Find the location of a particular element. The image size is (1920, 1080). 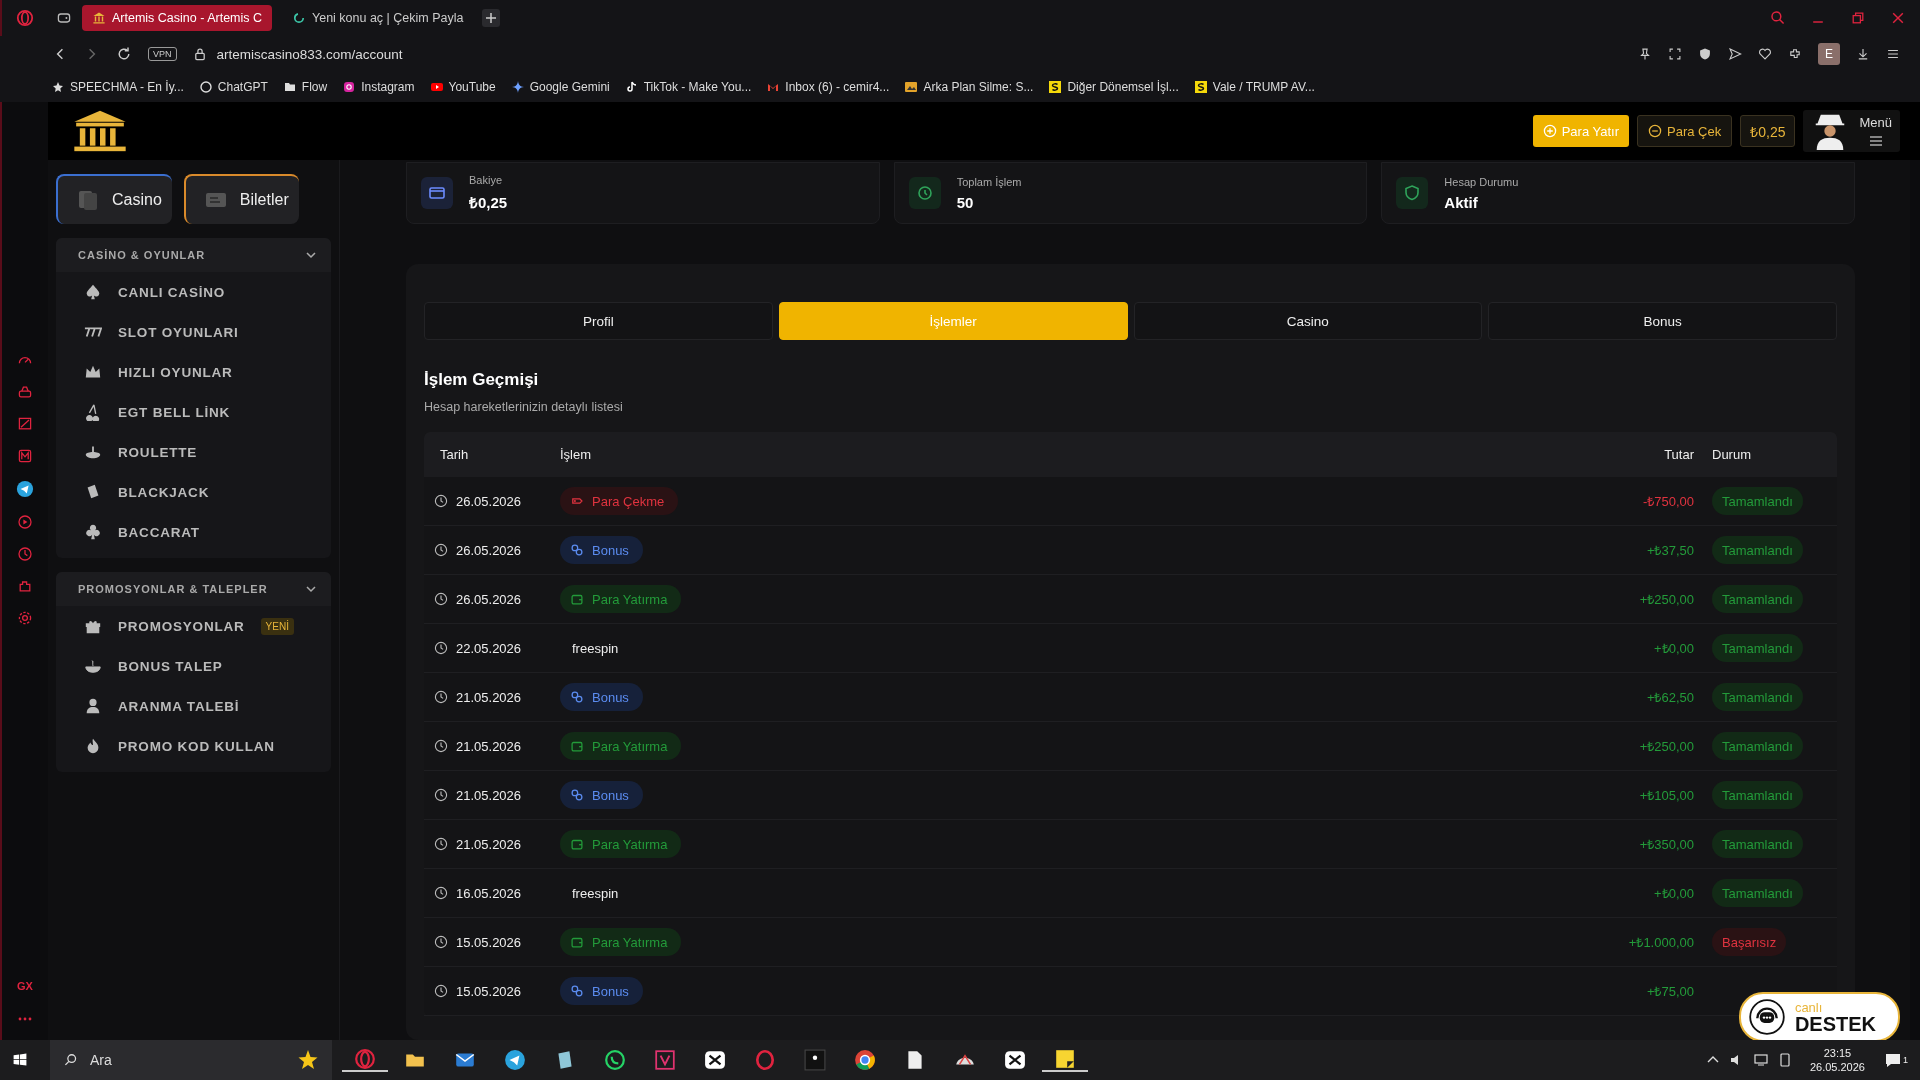

bookmark-link: Flow is located at coordinates (305, 87).